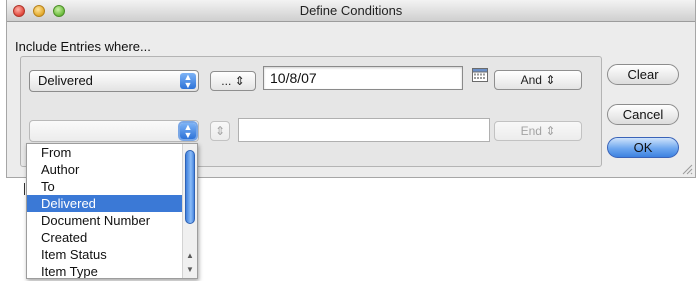  What do you see at coordinates (112, 270) in the screenshot?
I see `list-item-item-type: Item Type` at bounding box center [112, 270].